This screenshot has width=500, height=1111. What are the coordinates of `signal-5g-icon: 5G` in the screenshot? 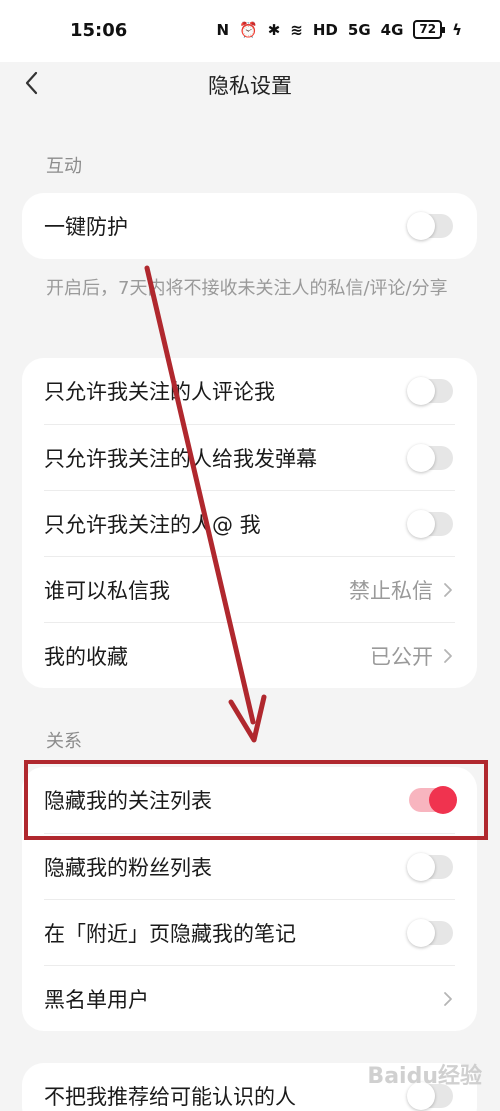 It's located at (359, 29).